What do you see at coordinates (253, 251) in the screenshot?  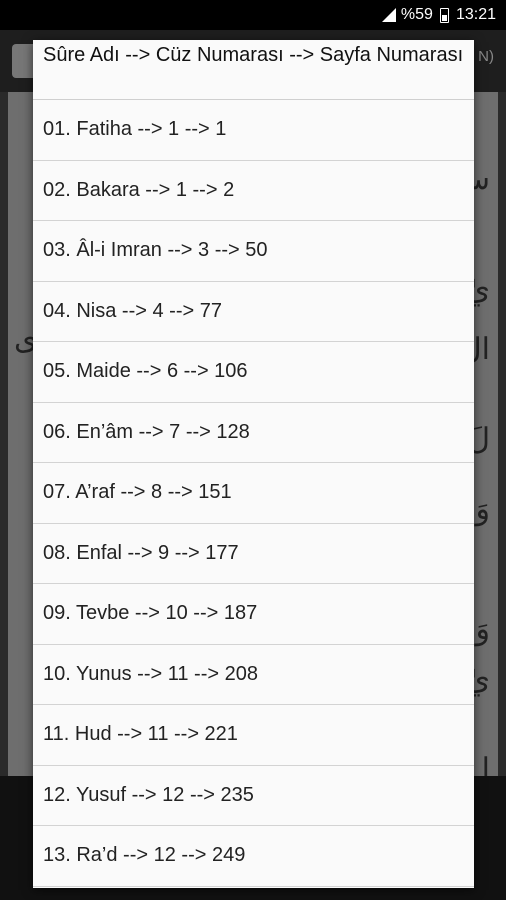 I see `list-item: 03. Âl-i Imran --> 3 --> 50` at bounding box center [253, 251].